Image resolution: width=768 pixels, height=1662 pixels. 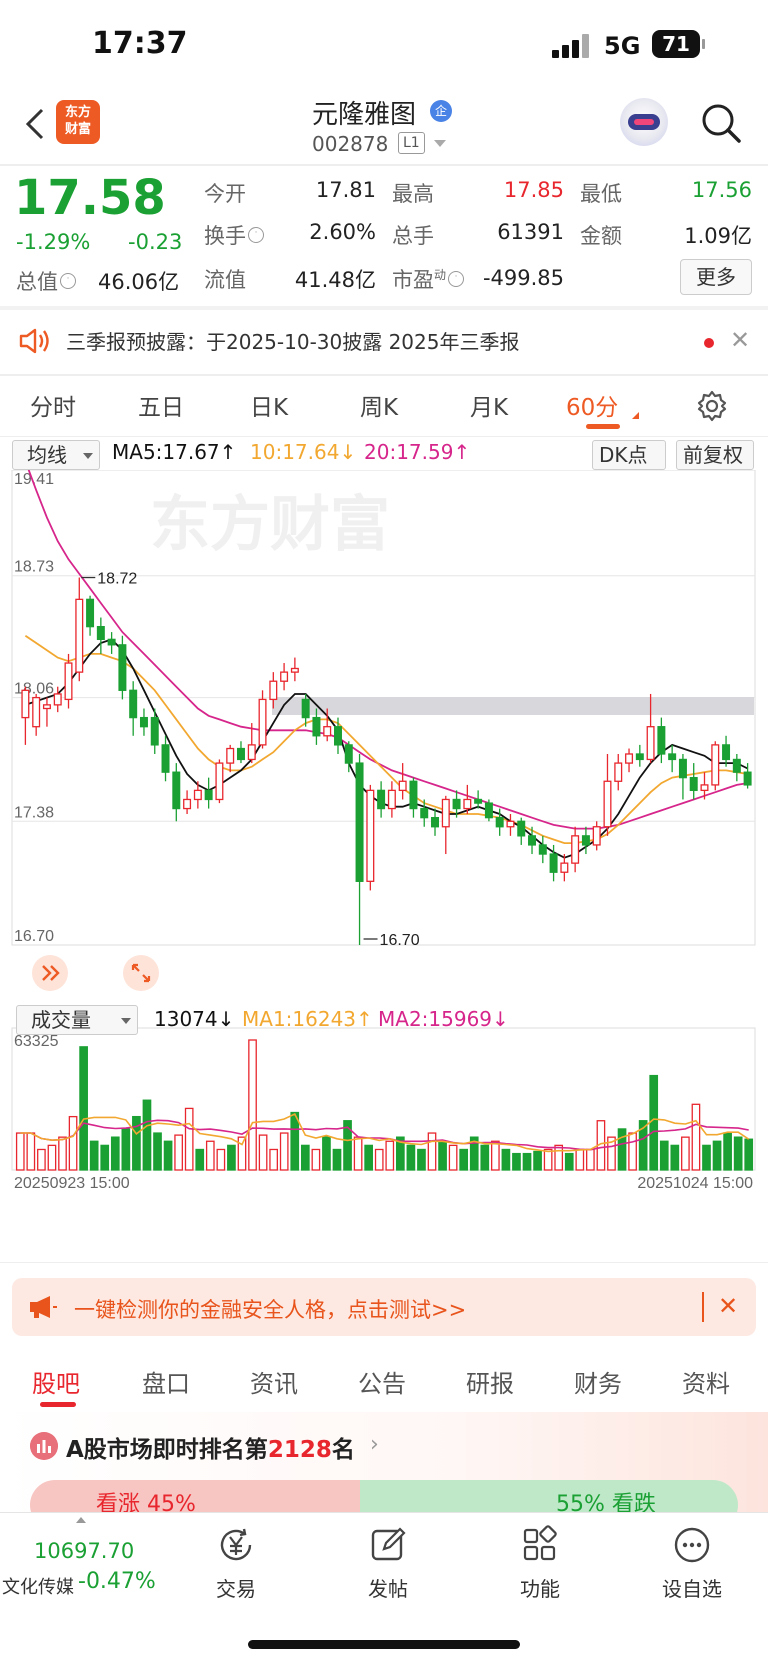 What do you see at coordinates (592, 405) in the screenshot?
I see `tab-60min: 60分` at bounding box center [592, 405].